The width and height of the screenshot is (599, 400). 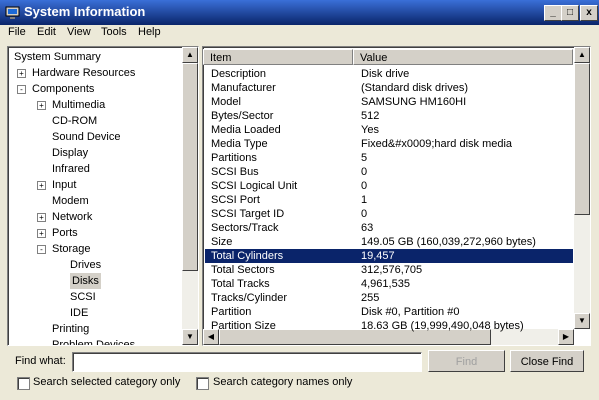 What do you see at coordinates (78, 105) in the screenshot?
I see `tree-item-multimedia: Multimedia` at bounding box center [78, 105].